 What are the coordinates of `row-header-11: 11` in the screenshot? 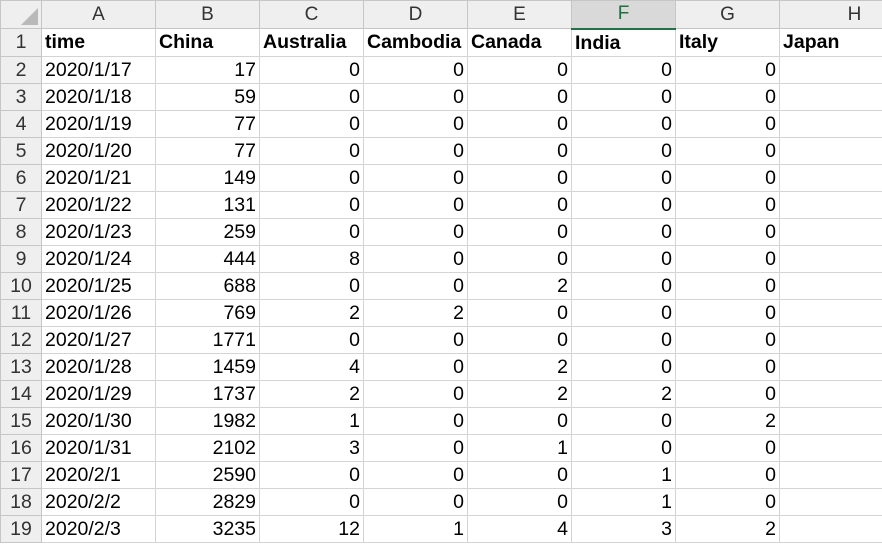 It's located at (21, 312).